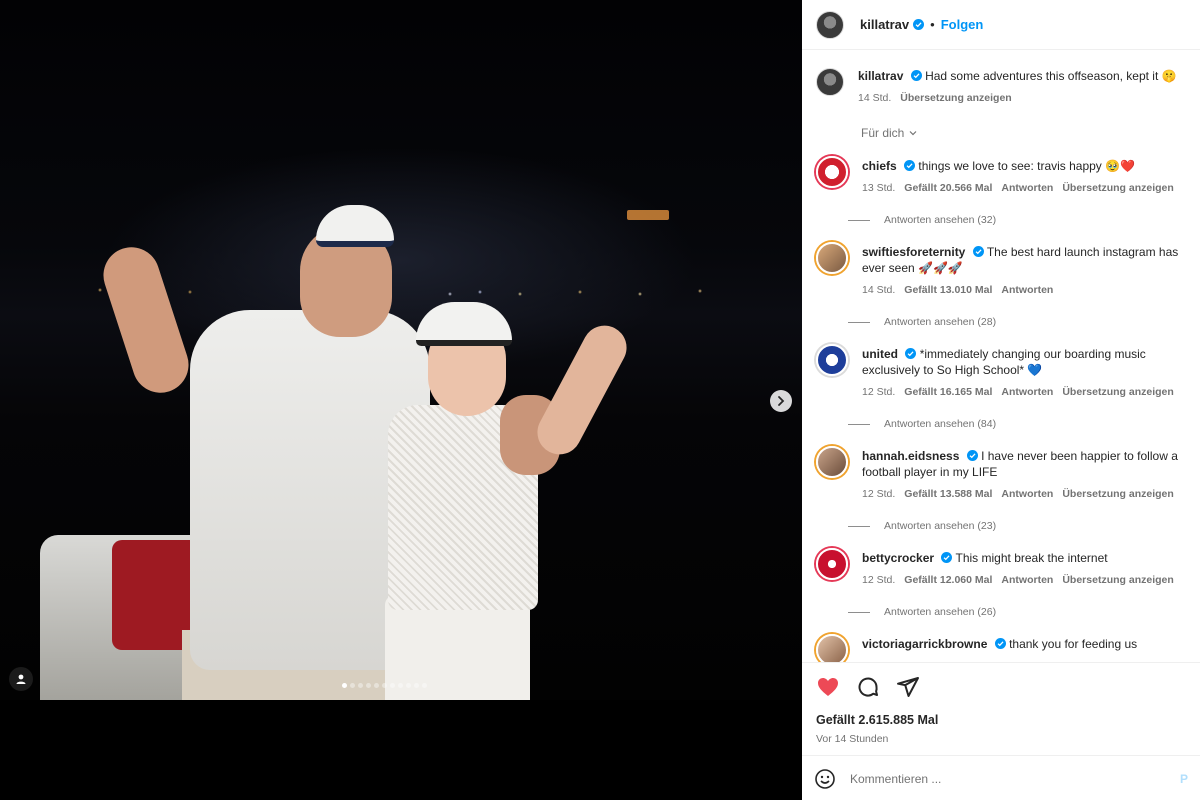  What do you see at coordinates (948, 494) in the screenshot?
I see `comment-likes: Gefällt 13.588 Mal` at bounding box center [948, 494].